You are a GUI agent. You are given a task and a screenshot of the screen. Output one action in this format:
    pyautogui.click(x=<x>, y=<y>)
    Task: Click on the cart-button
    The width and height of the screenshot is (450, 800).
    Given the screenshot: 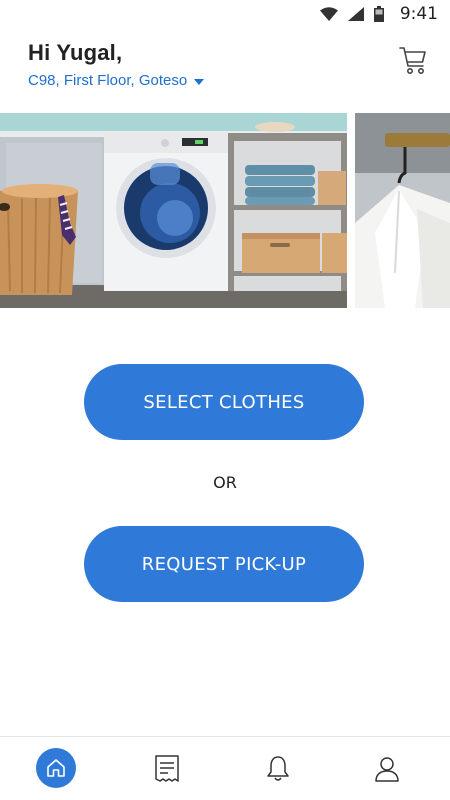 What is the action you would take?
    pyautogui.click(x=413, y=60)
    